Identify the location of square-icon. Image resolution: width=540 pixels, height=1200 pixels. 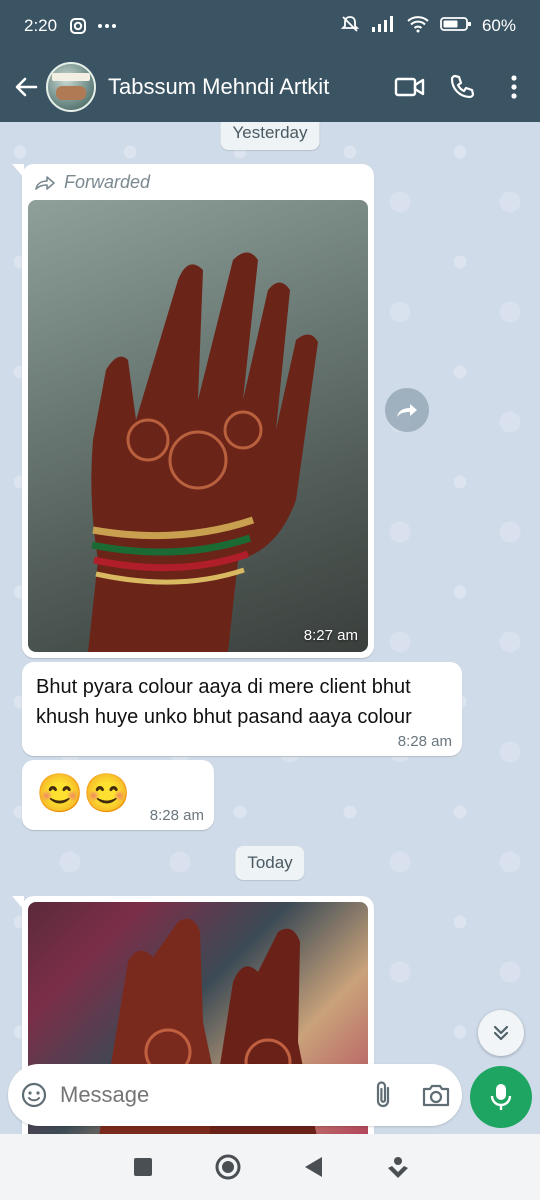
(142, 1167).